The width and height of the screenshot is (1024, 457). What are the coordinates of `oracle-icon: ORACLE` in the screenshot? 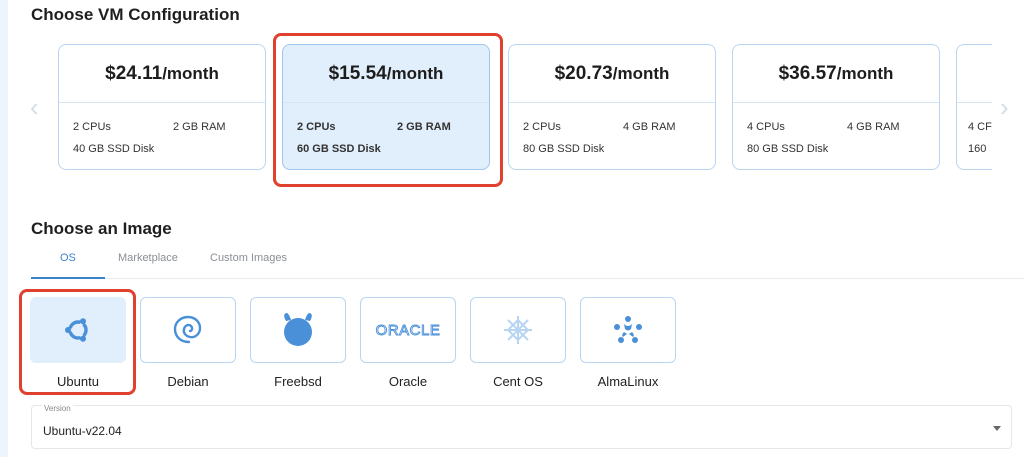 It's located at (408, 331).